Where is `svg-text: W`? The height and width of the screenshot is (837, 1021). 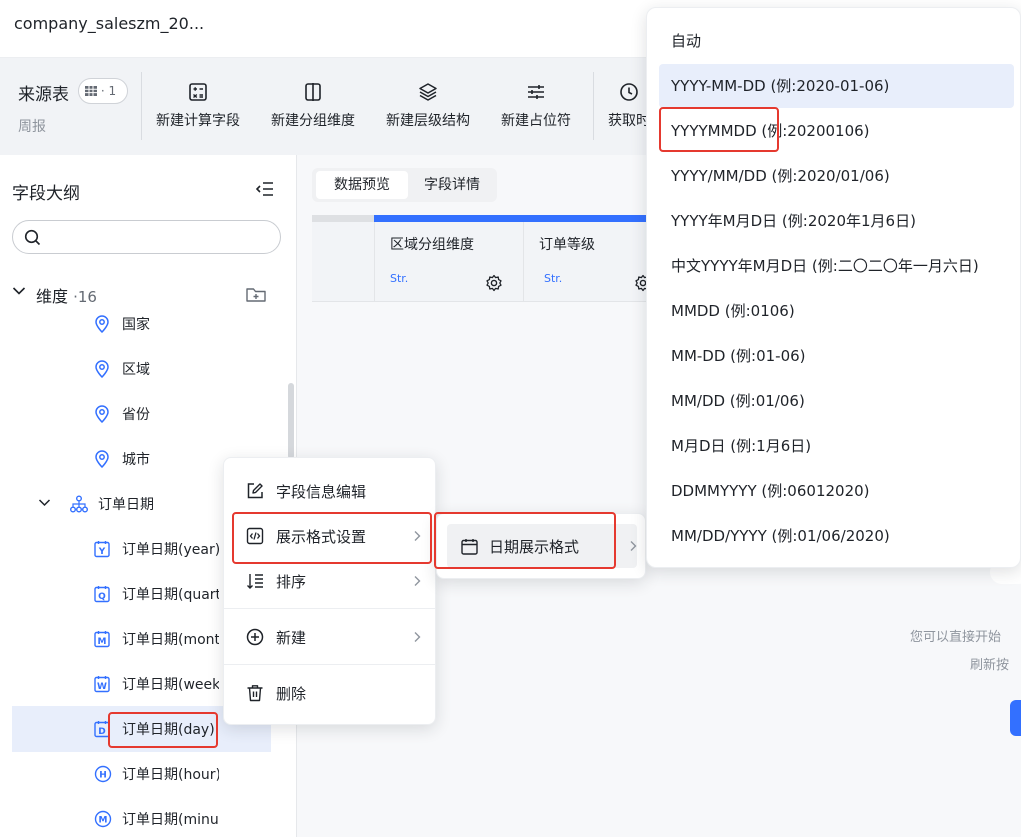
svg-text: W is located at coordinates (102, 687).